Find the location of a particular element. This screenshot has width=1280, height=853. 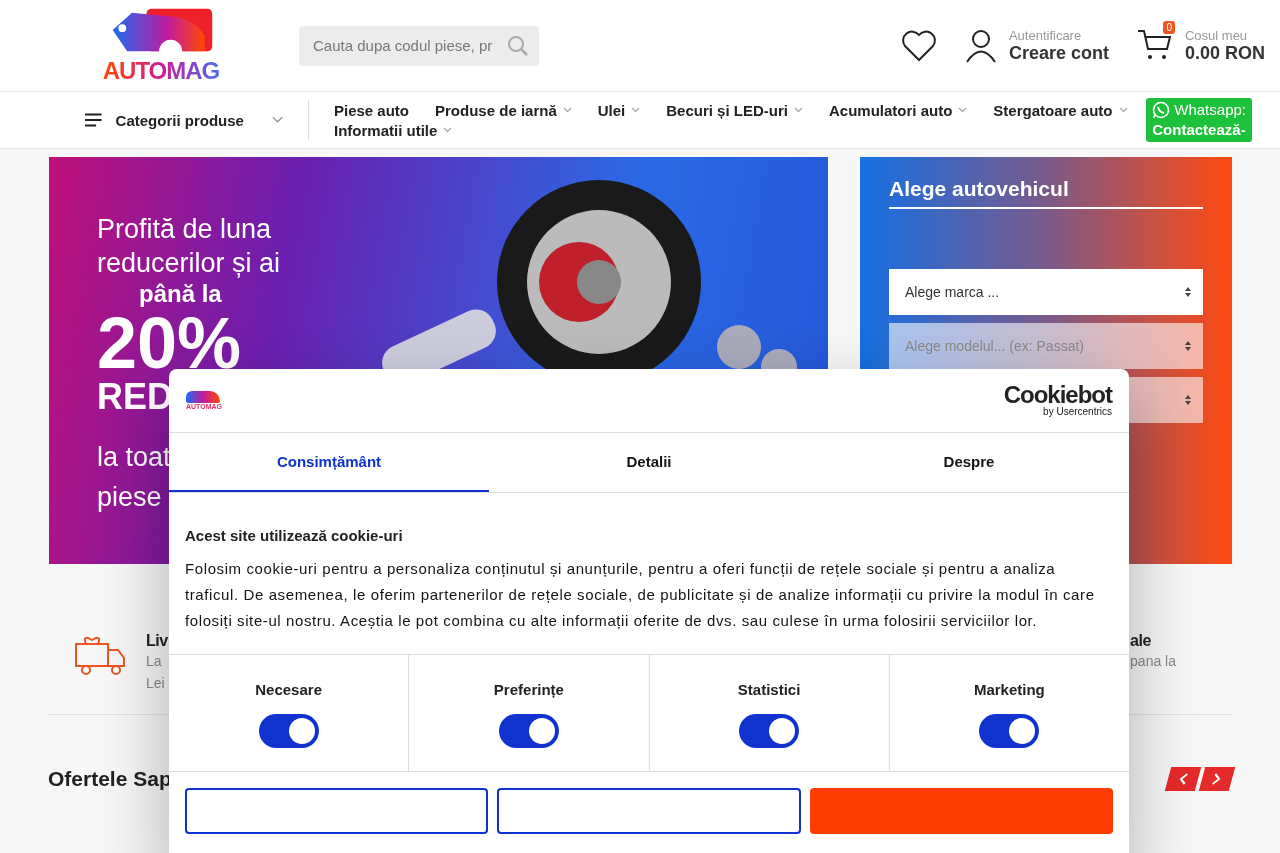

toggle-label: Preferințe is located at coordinates (528, 689).